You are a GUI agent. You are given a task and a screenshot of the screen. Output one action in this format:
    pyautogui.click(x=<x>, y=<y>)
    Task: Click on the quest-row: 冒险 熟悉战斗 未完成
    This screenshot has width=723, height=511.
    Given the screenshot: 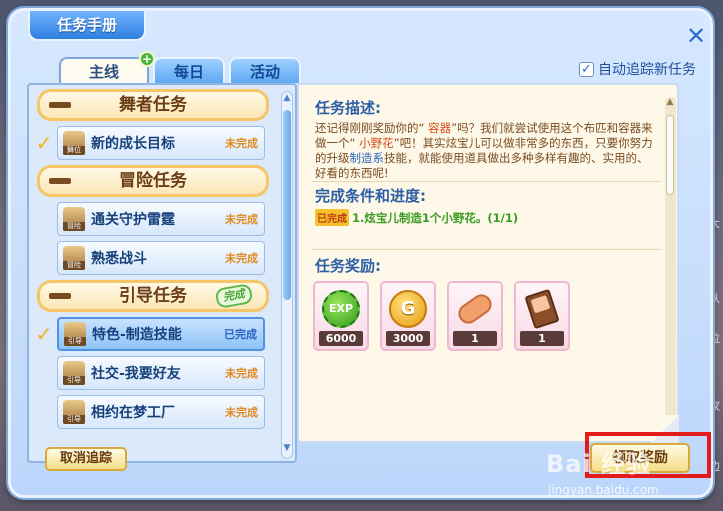 What is the action you would take?
    pyautogui.click(x=154, y=258)
    